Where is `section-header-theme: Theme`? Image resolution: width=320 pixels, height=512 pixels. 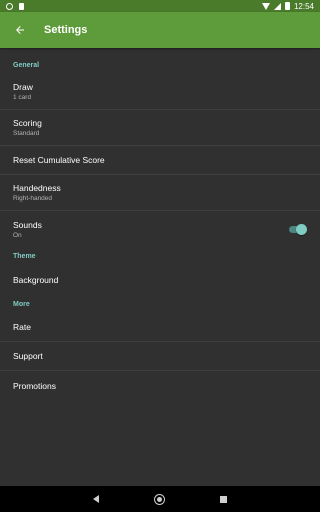
section-header-theme: Theme is located at coordinates (24, 256).